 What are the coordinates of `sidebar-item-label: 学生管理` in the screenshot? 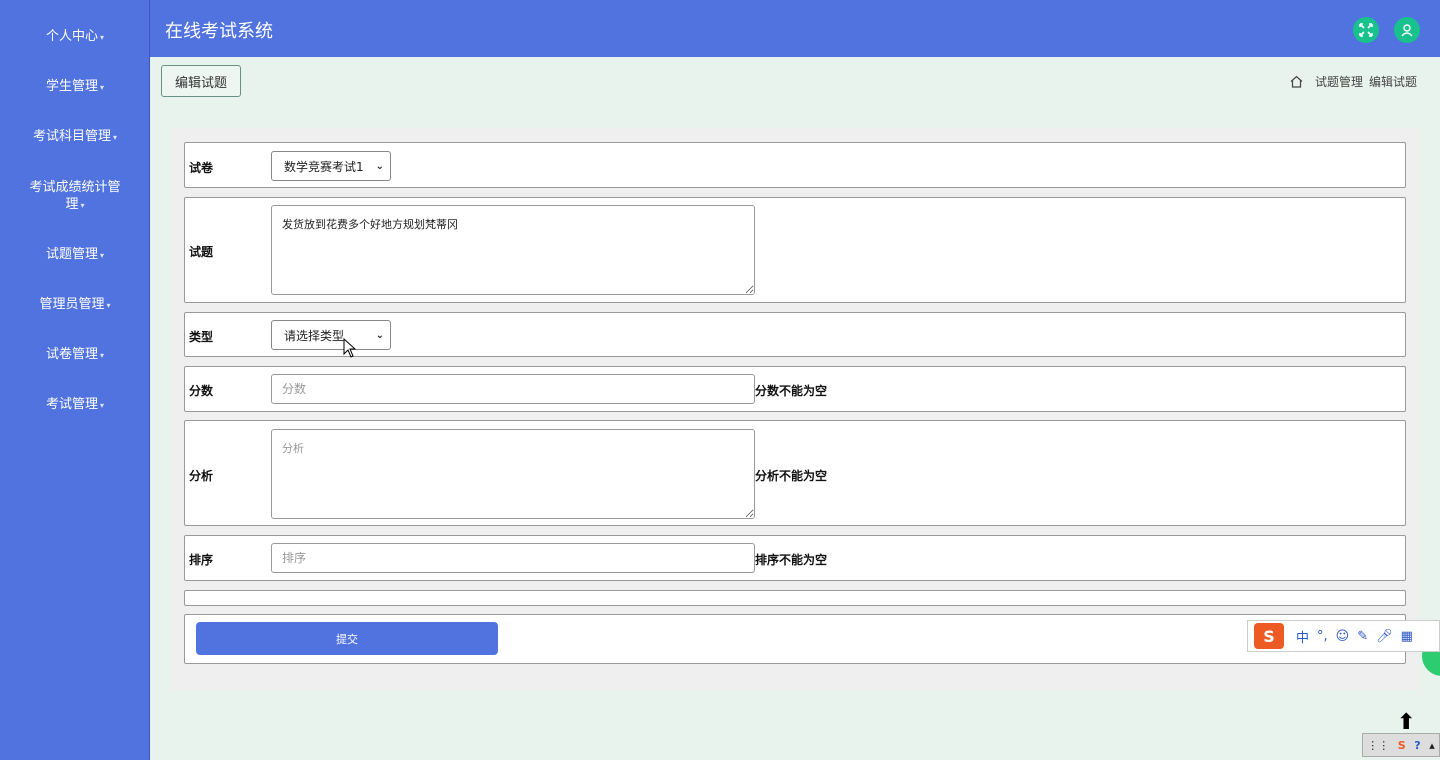 It's located at (71, 86).